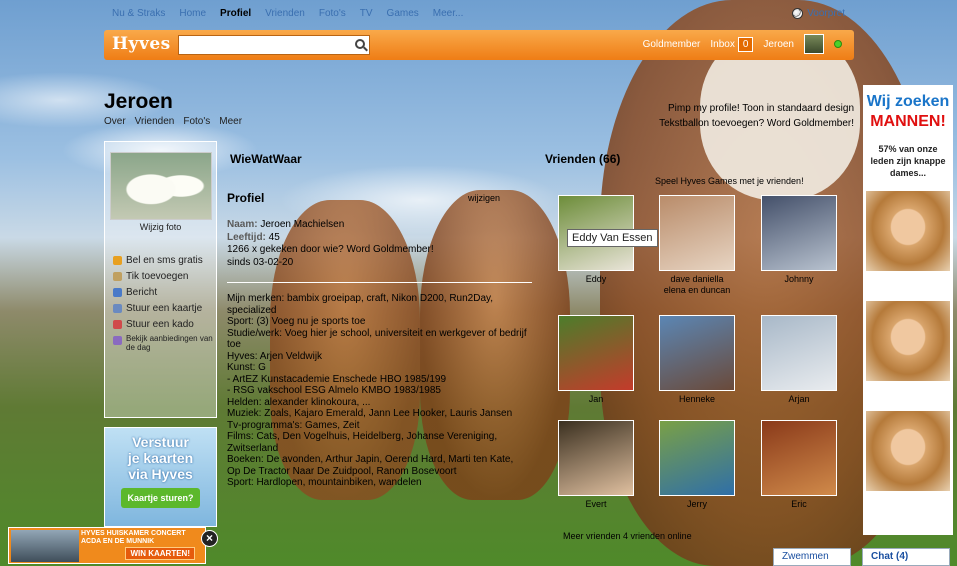 This screenshot has width=957, height=566. Describe the element at coordinates (377, 238) in the screenshot. I see `age-row: Leeftijd: 45` at that location.